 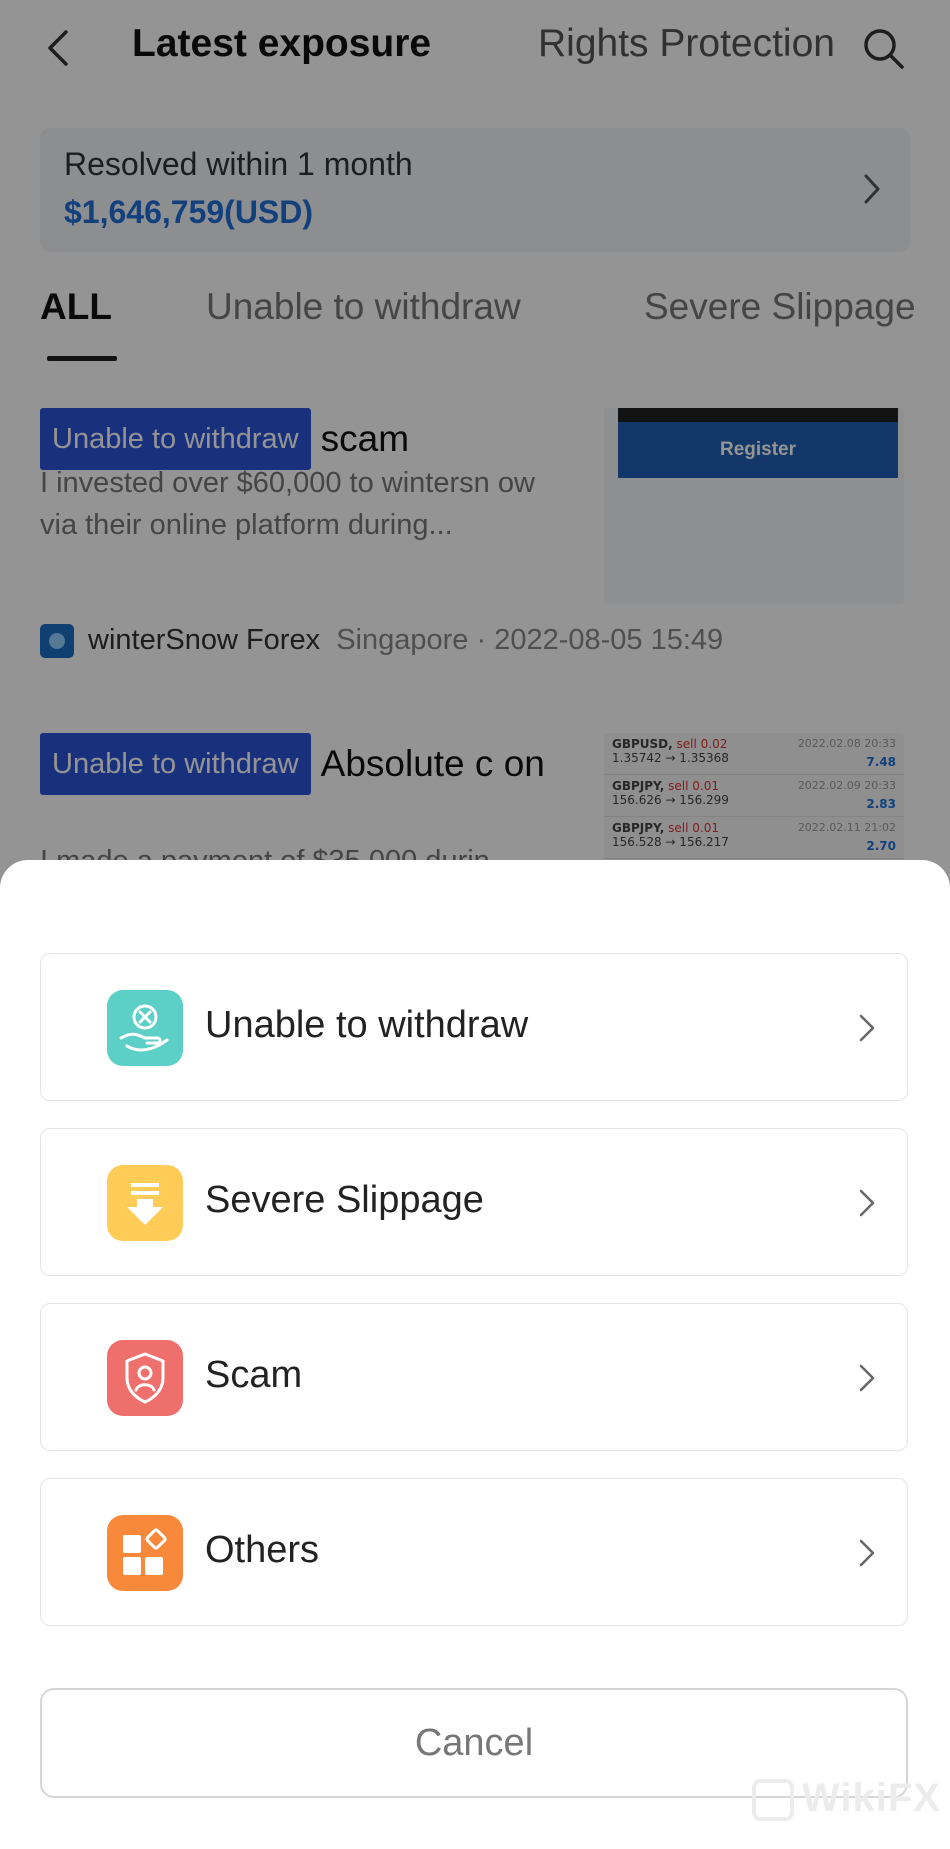 What do you see at coordinates (254, 1375) in the screenshot?
I see `option-label: Scam` at bounding box center [254, 1375].